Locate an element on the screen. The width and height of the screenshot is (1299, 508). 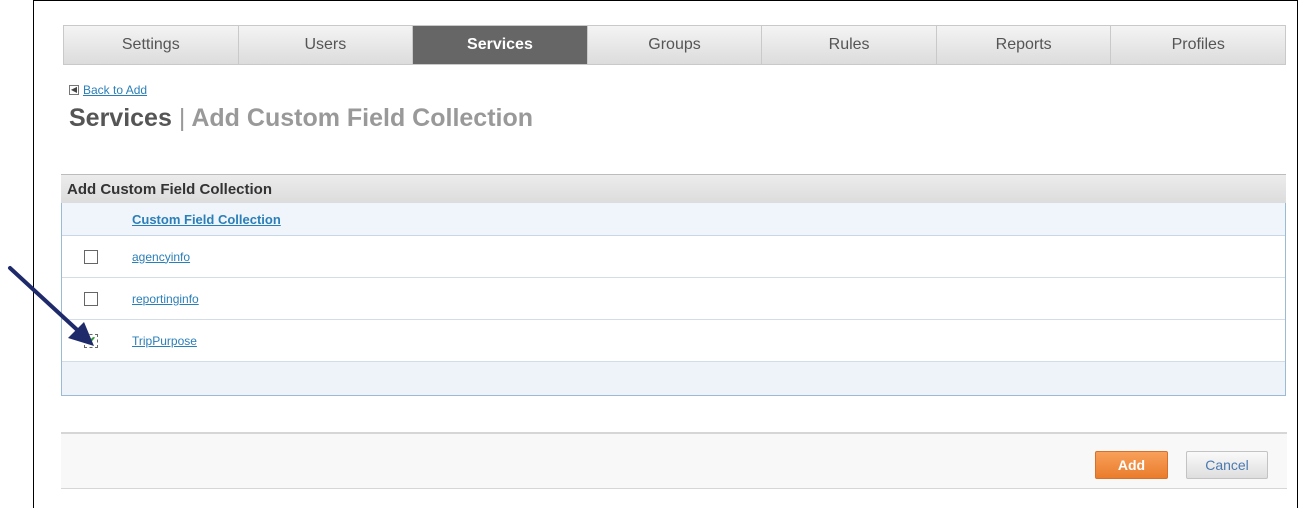
table-row: agencyinfo is located at coordinates (673, 257).